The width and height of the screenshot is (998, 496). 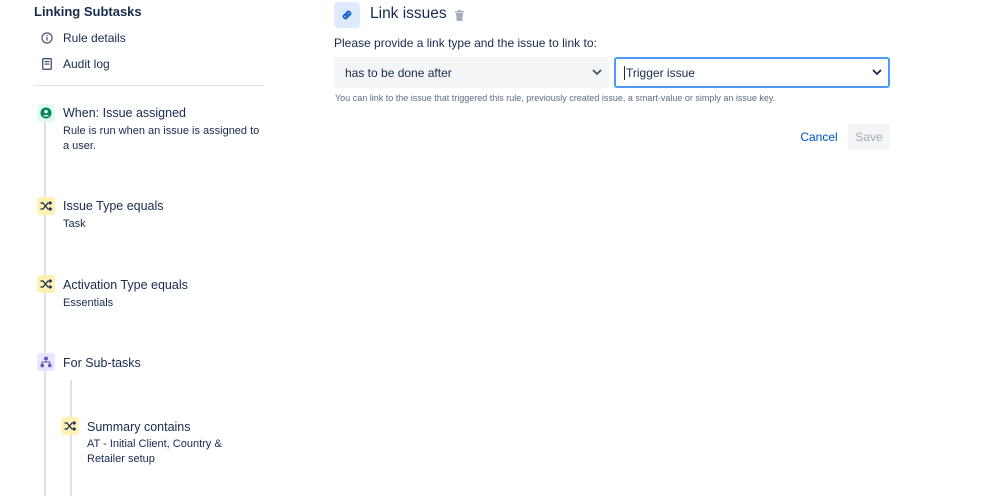 What do you see at coordinates (152, 215) in the screenshot?
I see `component-issue-type-condition: Issue Type equals Task` at bounding box center [152, 215].